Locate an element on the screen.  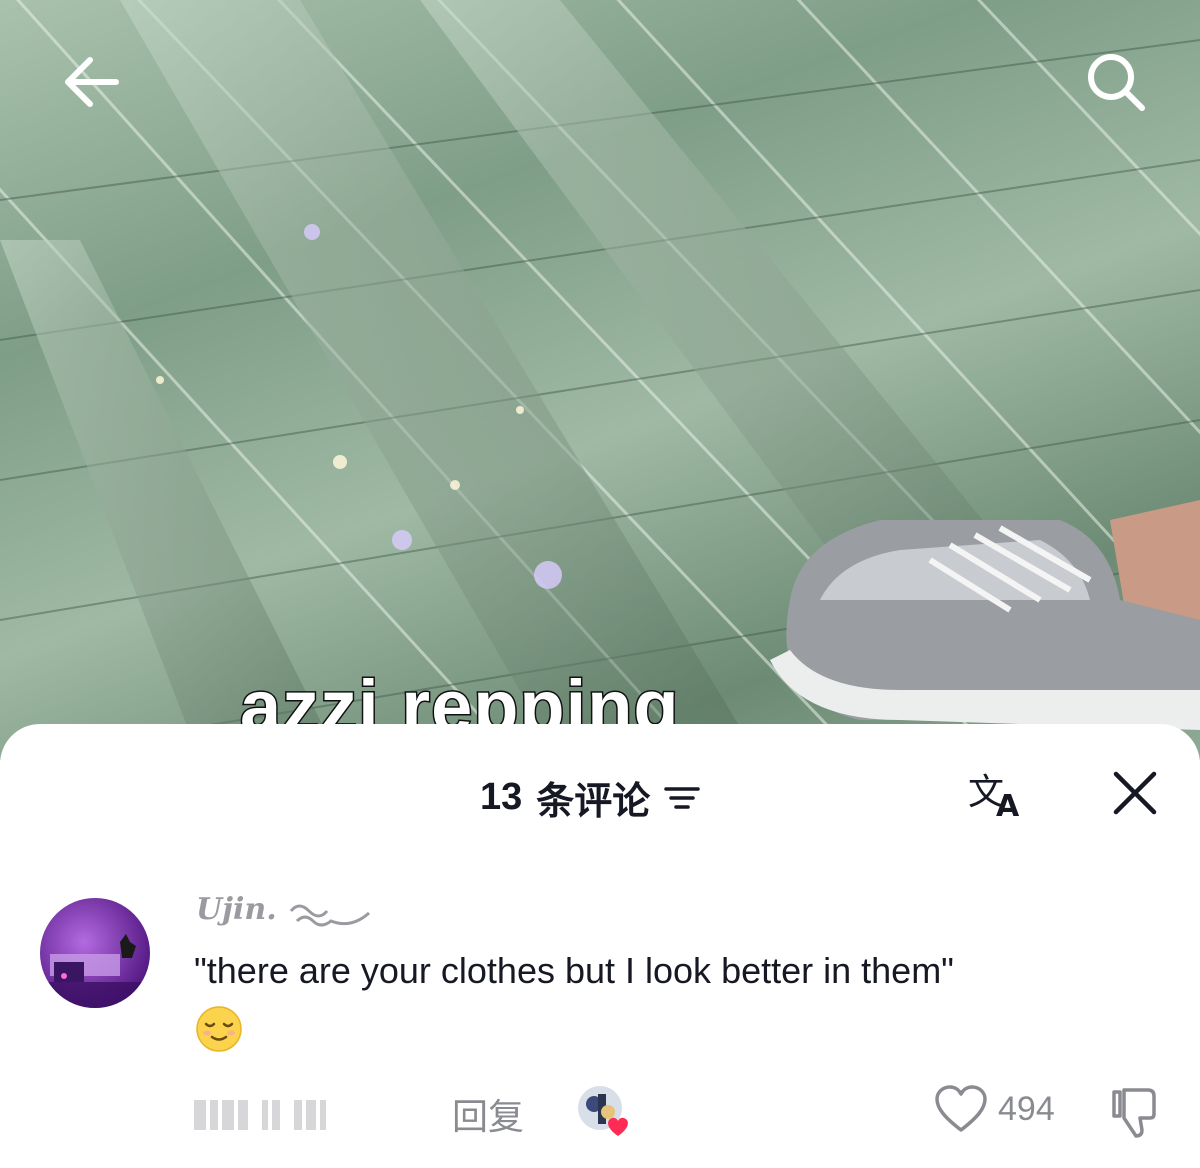
translate-icon: 文 A is located at coordinates (994, 798).